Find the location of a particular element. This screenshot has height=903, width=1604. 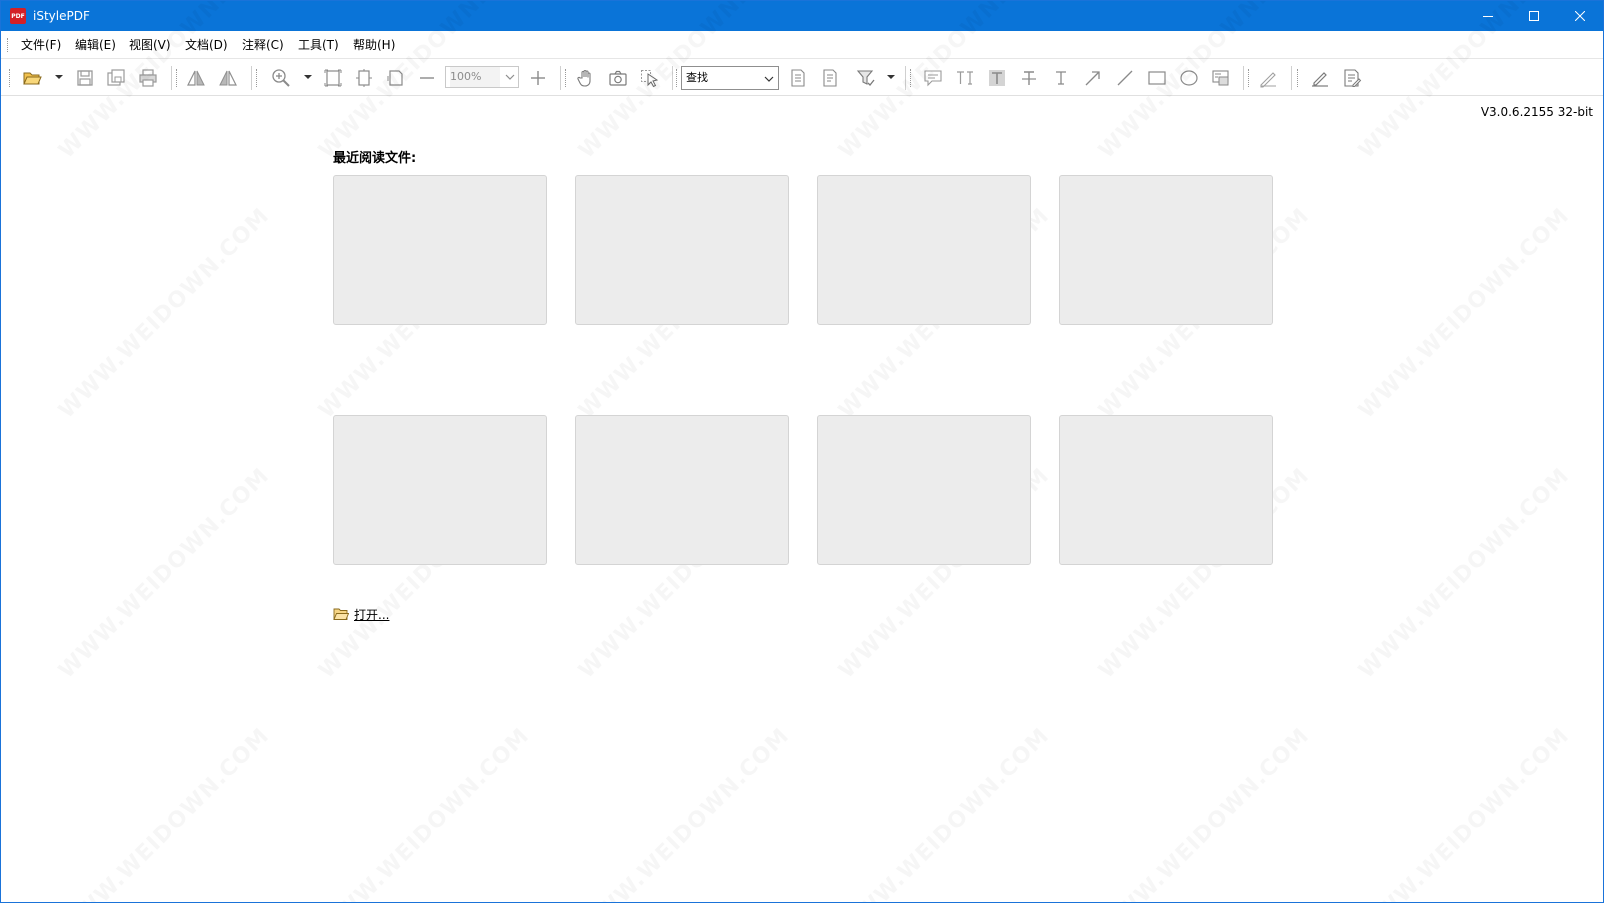

find-combo: 查找 is located at coordinates (730, 78).